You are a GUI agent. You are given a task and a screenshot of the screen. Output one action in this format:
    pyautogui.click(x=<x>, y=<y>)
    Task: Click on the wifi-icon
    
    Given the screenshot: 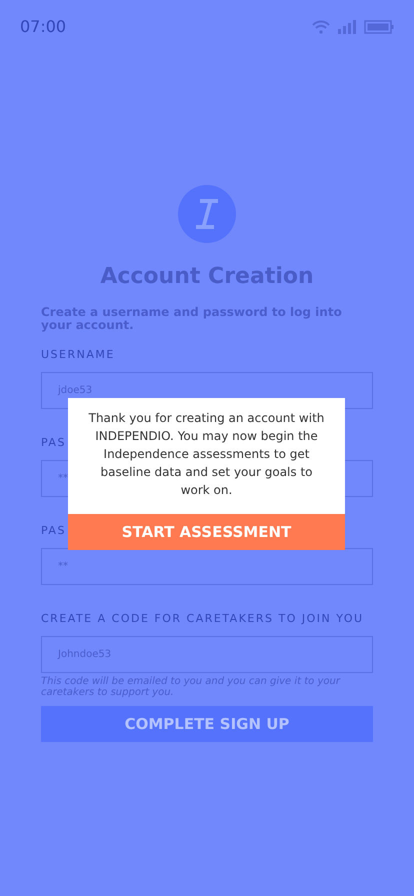 What is the action you would take?
    pyautogui.click(x=321, y=27)
    